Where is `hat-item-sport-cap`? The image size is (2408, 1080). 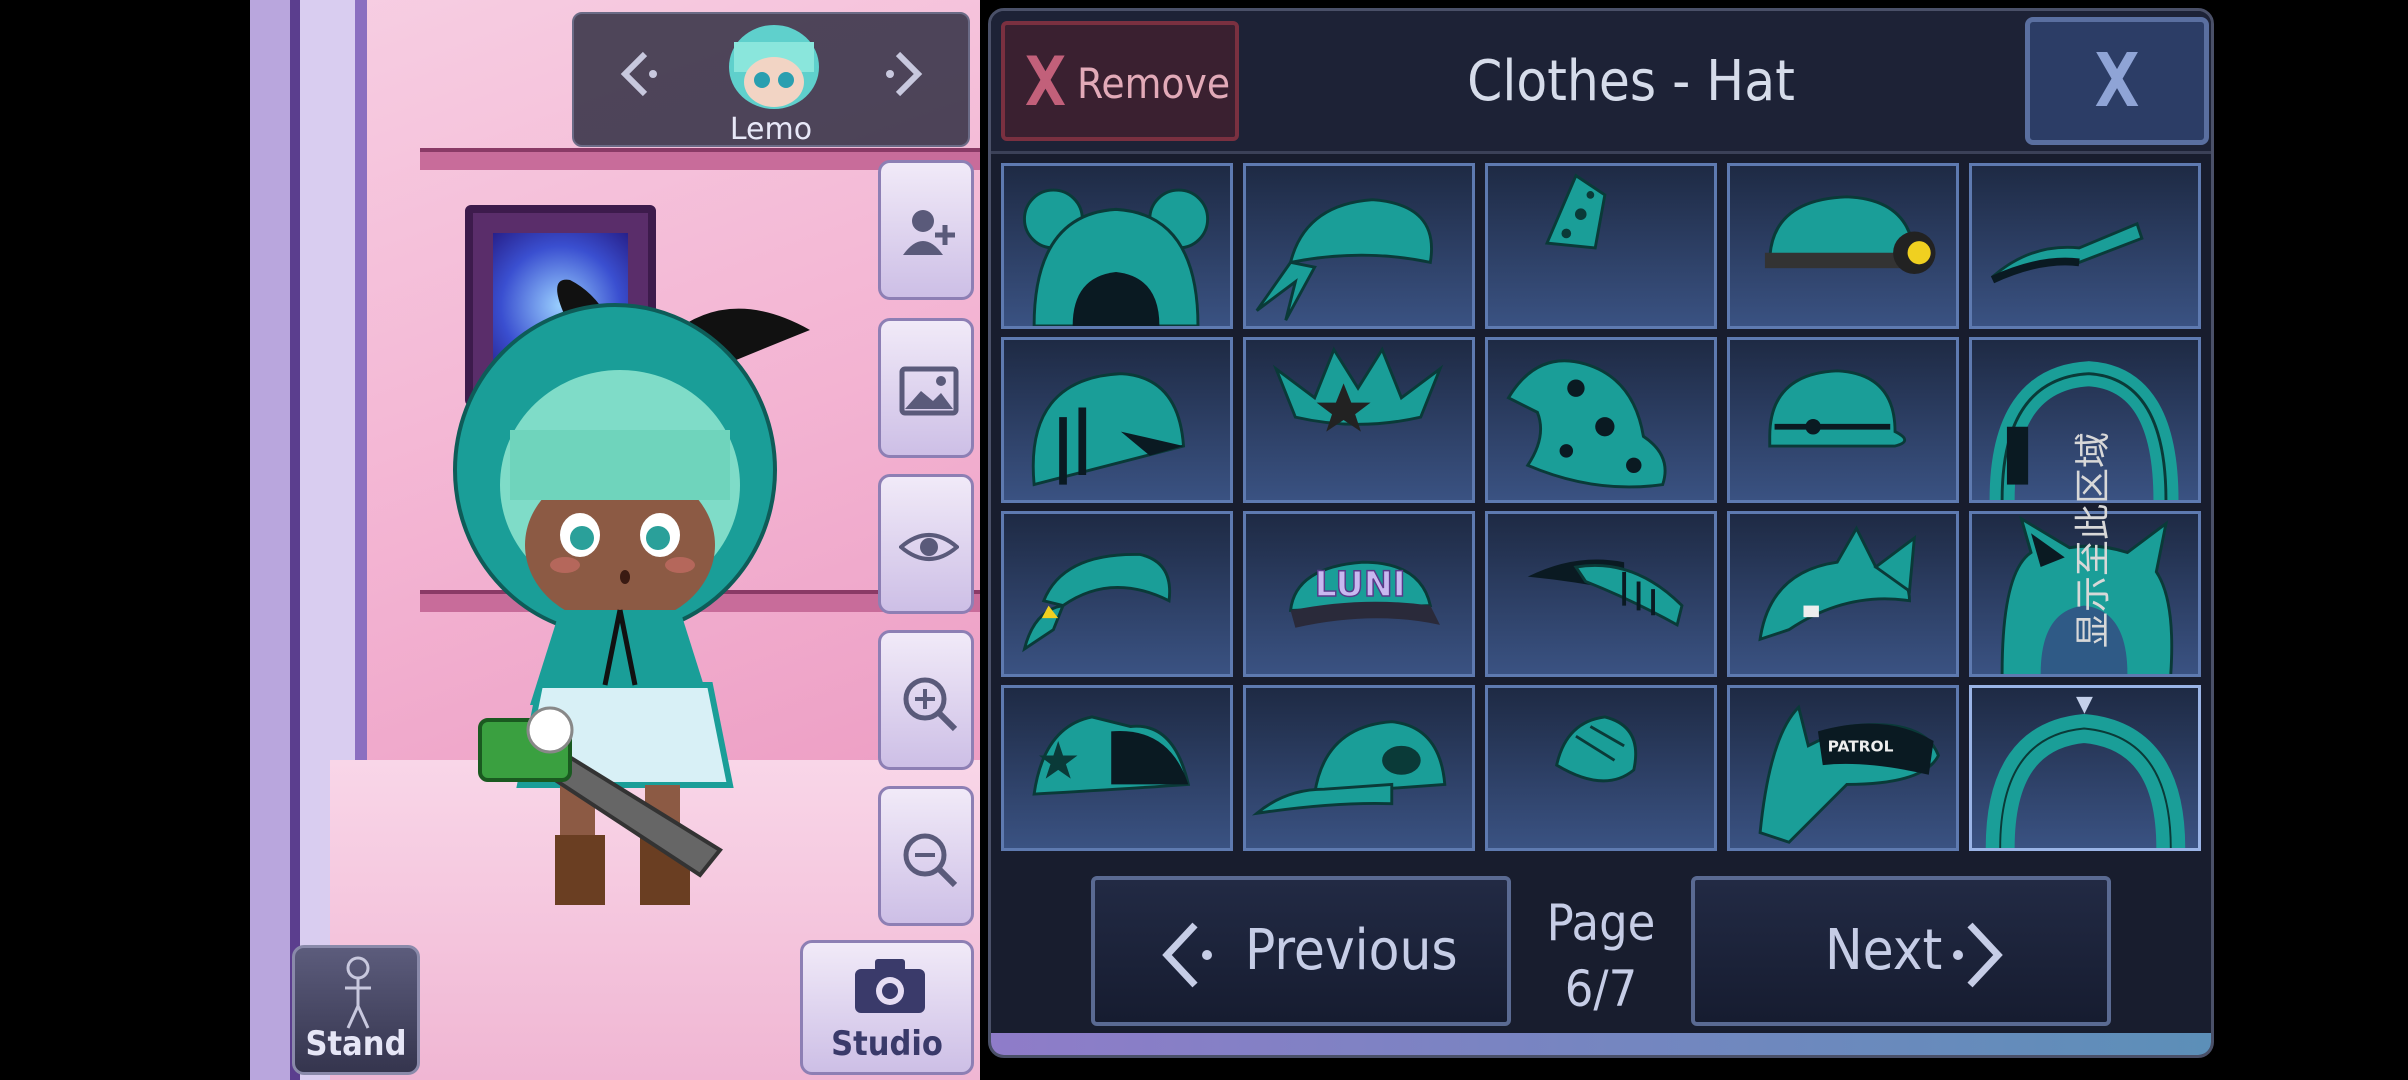
hat-item-sport-cap is located at coordinates (1601, 594).